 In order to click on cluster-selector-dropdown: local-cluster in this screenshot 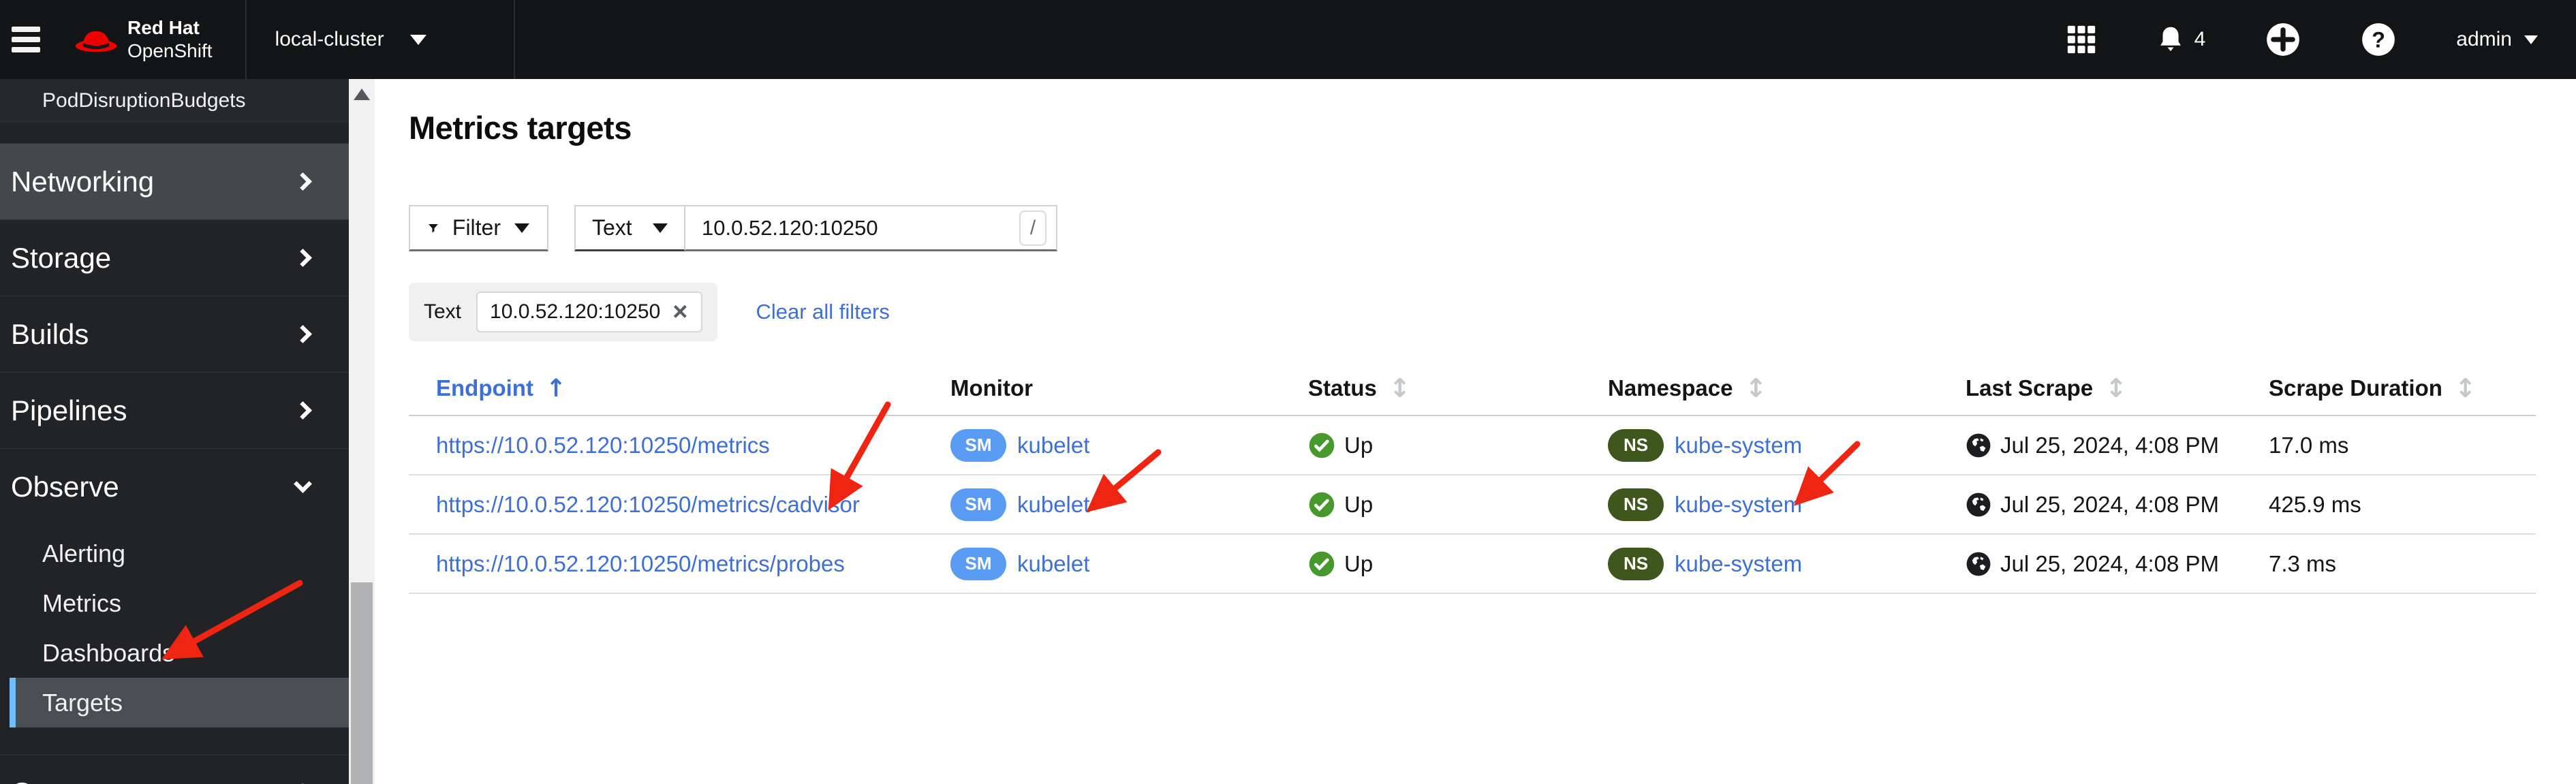, I will do `click(364, 39)`.